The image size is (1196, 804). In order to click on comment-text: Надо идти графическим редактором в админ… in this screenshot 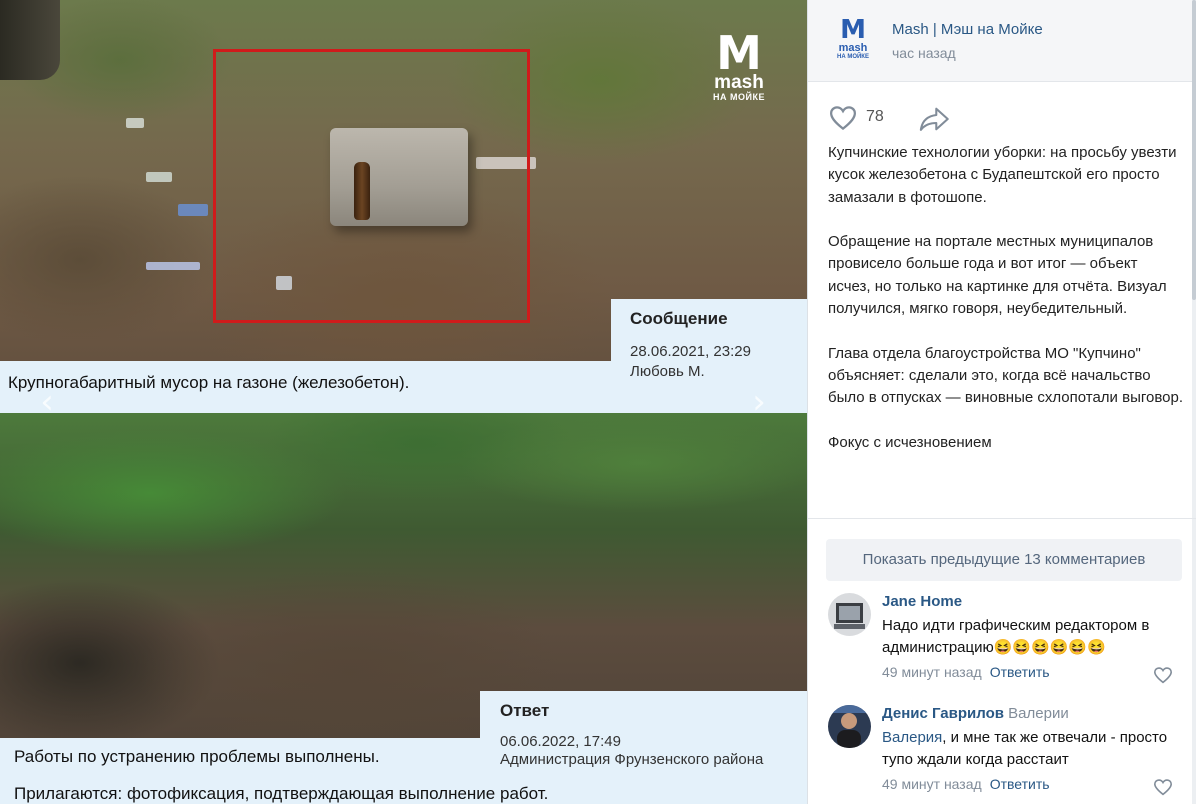, I will do `click(1016, 636)`.